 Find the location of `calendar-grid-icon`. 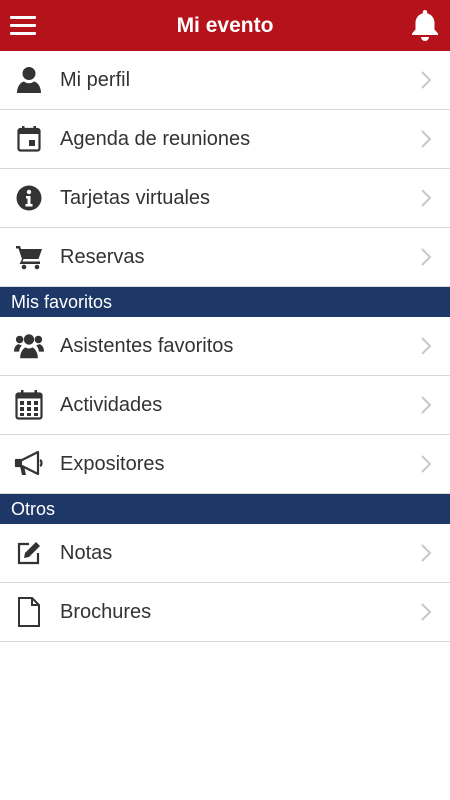

calendar-grid-icon is located at coordinates (29, 405).